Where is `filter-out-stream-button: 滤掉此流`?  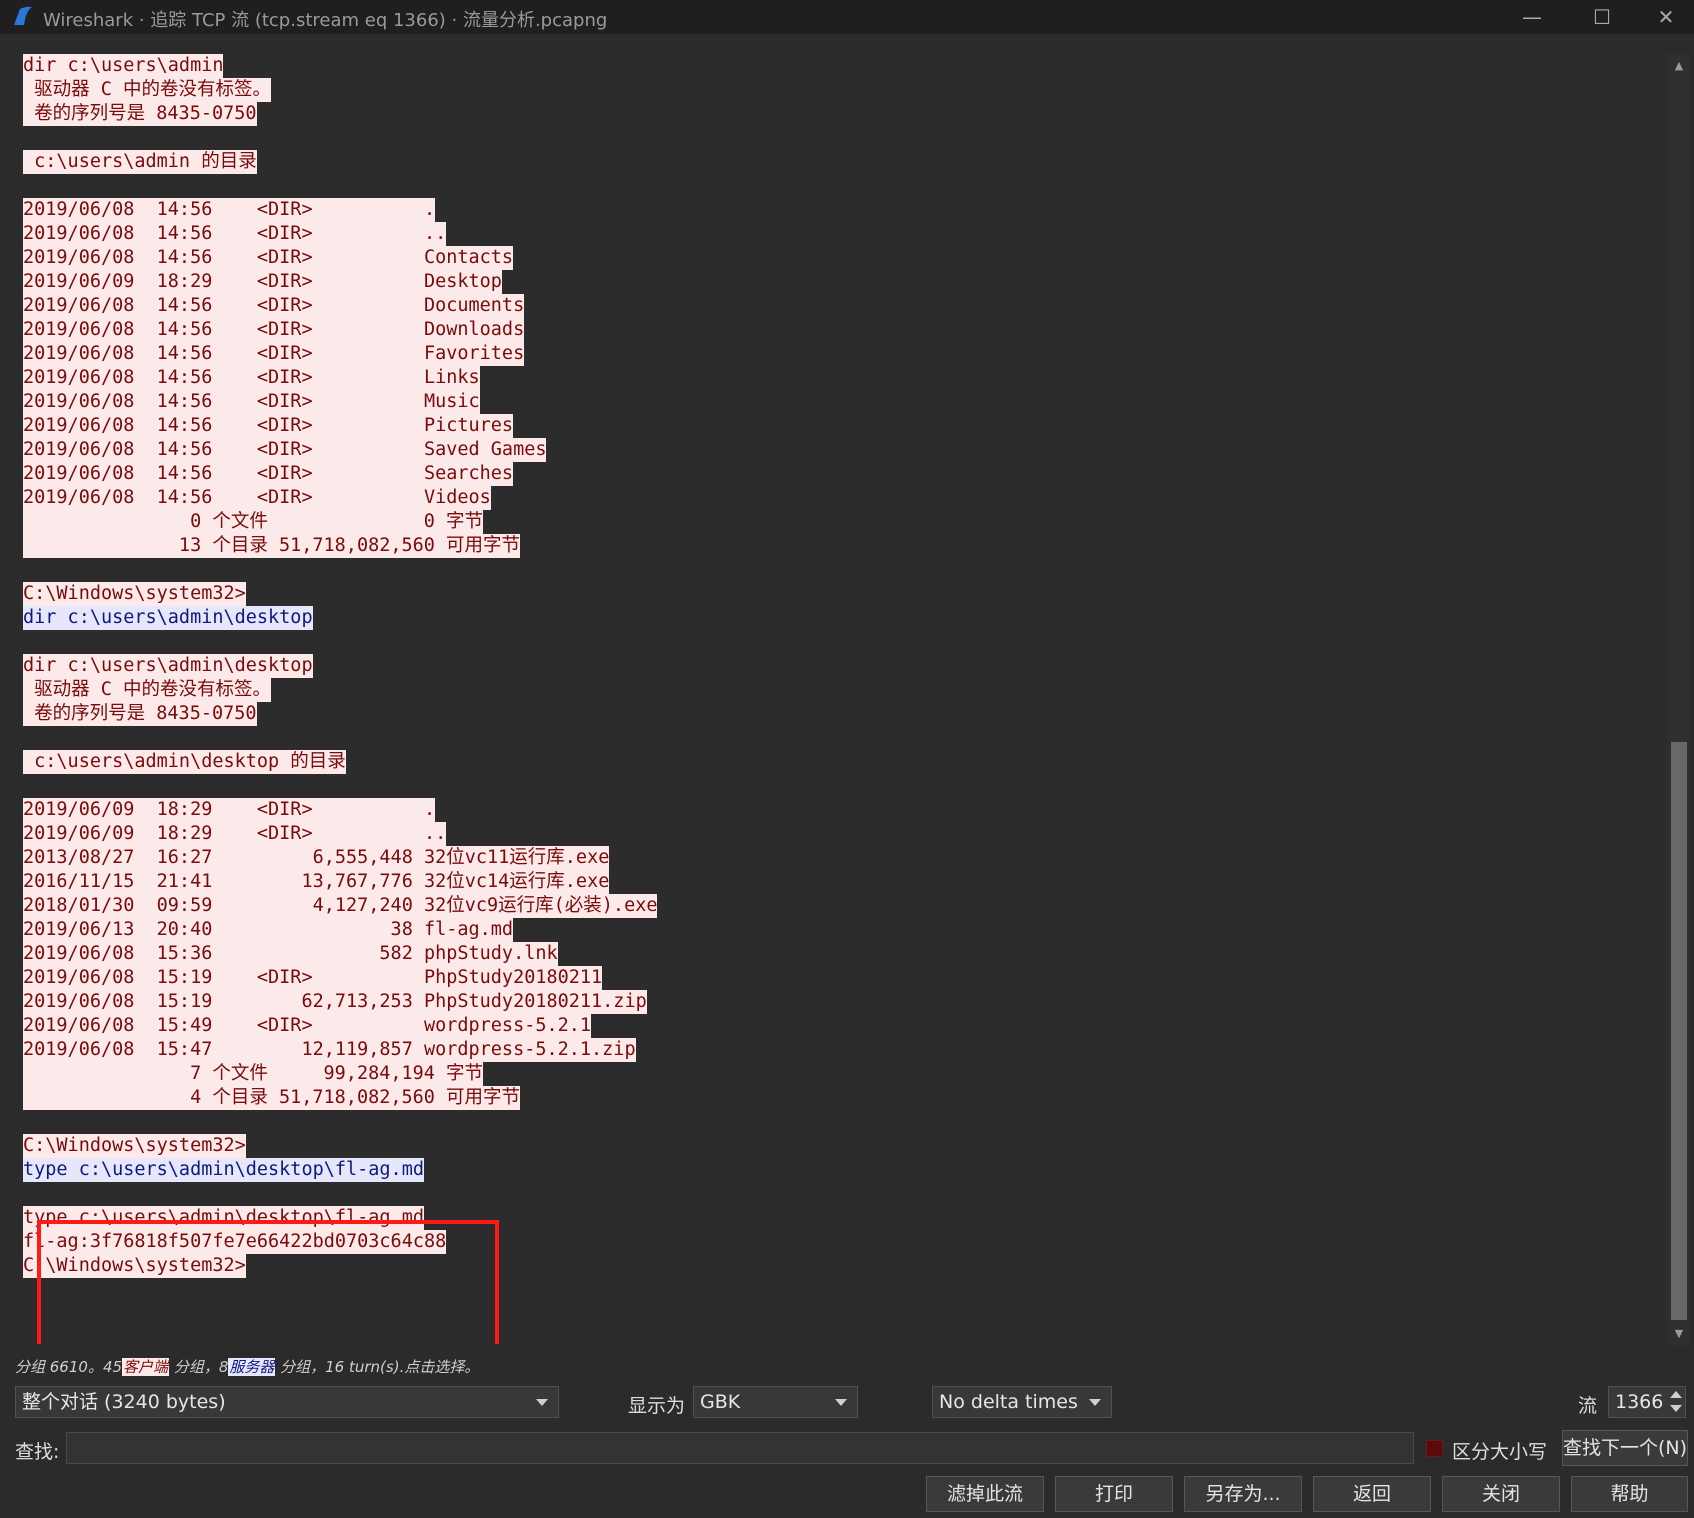
filter-out-stream-button: 滤掉此流 is located at coordinates (985, 1494).